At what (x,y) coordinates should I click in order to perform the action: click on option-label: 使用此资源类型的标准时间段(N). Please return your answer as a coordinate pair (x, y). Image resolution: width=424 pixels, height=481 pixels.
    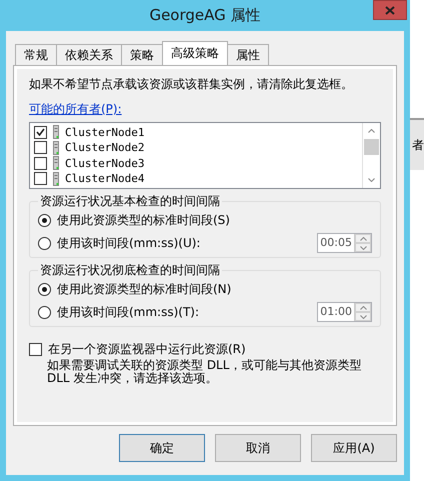
    Looking at the image, I should click on (144, 289).